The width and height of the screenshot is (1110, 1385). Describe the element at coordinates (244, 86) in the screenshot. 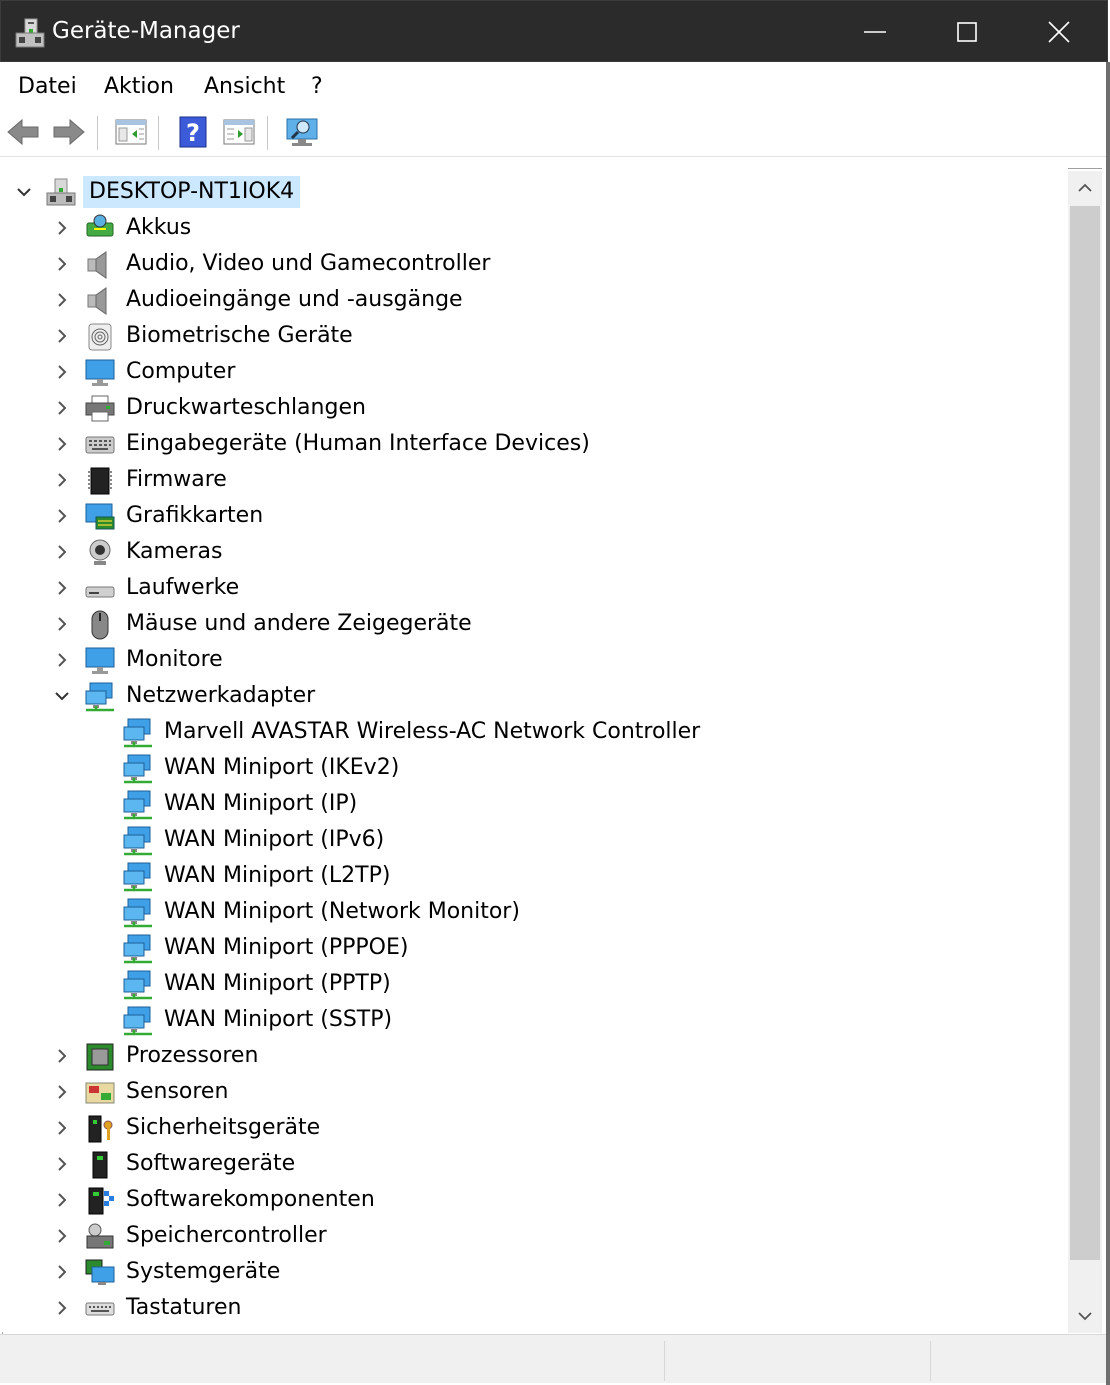

I see `menu-ansicht: Ansicht` at that location.